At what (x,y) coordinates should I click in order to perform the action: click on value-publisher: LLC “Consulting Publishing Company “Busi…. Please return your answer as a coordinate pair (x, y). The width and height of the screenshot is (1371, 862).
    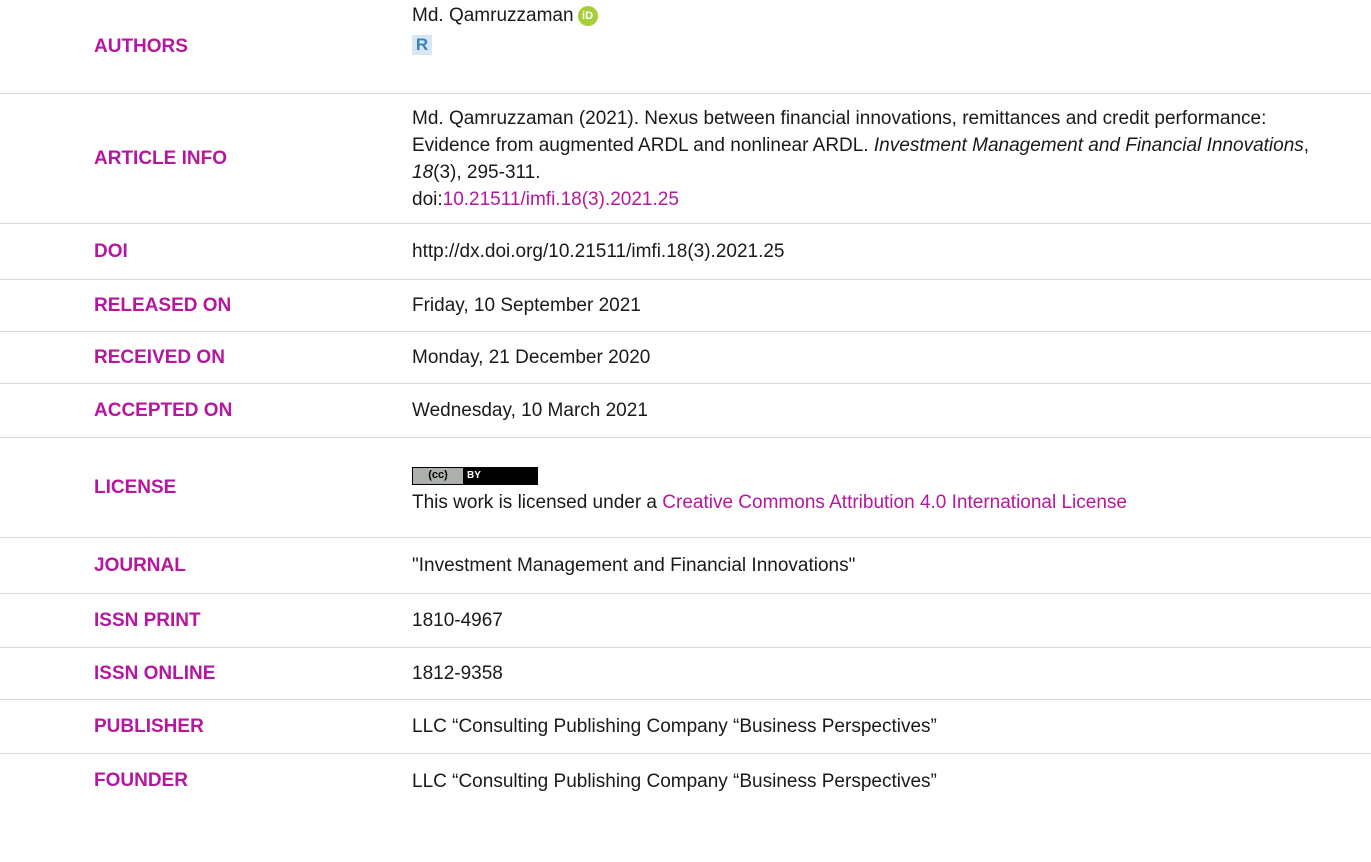
    Looking at the image, I should click on (674, 726).